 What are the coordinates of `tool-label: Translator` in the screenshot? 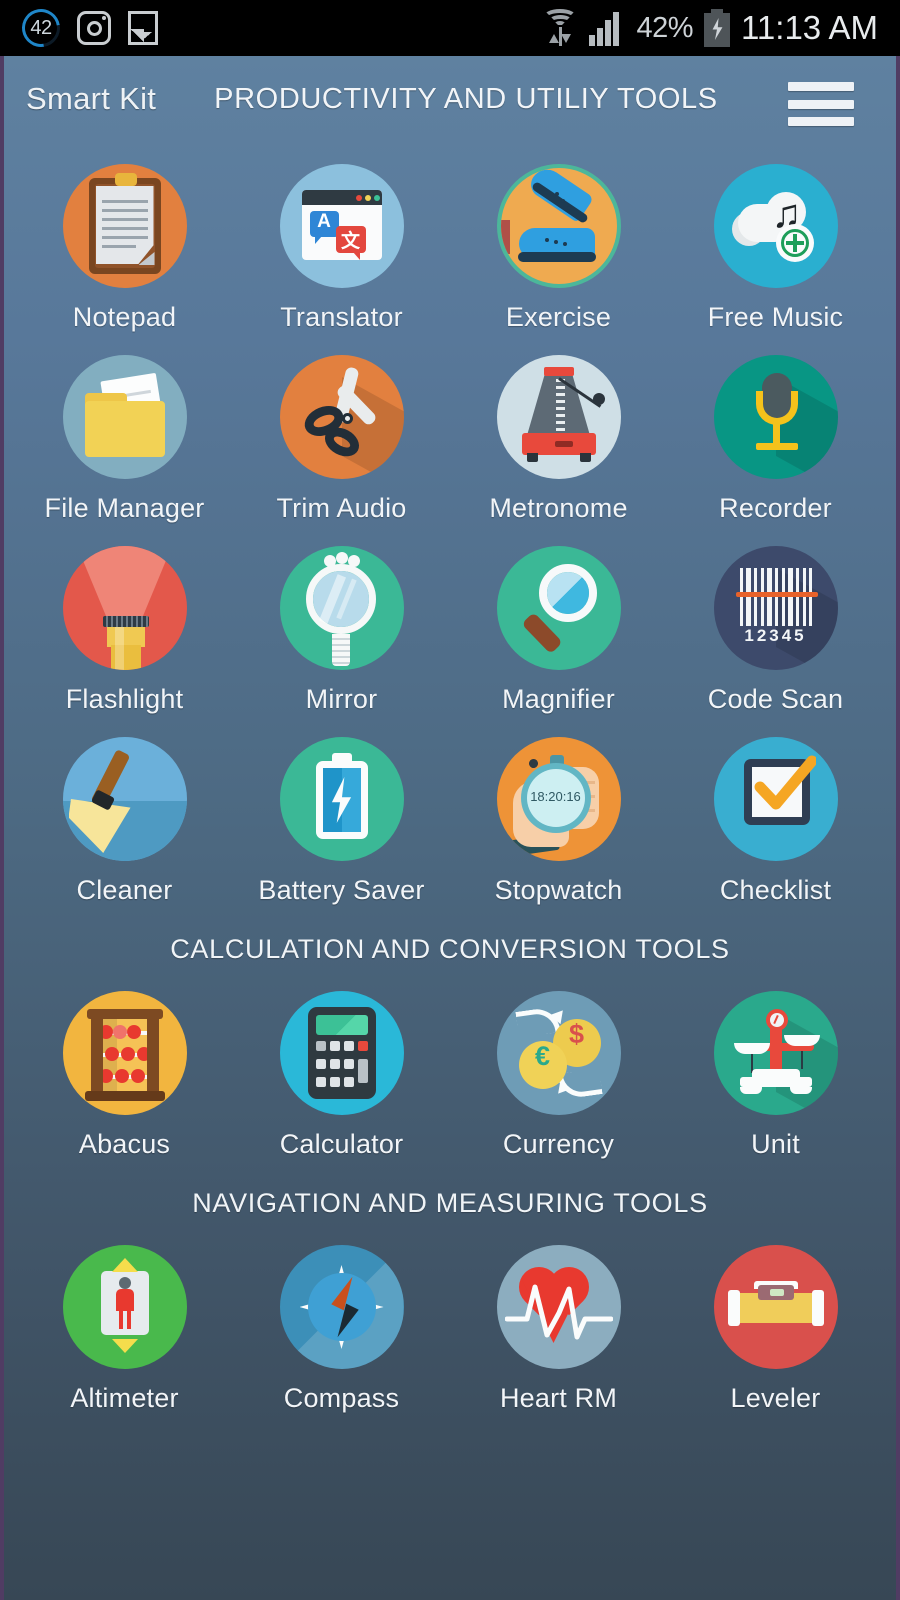 It's located at (341, 317).